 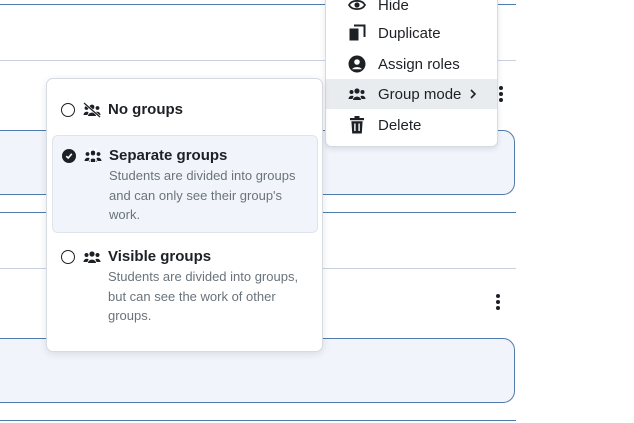 I want to click on menu-item-assign-roles: Assign roles, so click(x=411, y=64).